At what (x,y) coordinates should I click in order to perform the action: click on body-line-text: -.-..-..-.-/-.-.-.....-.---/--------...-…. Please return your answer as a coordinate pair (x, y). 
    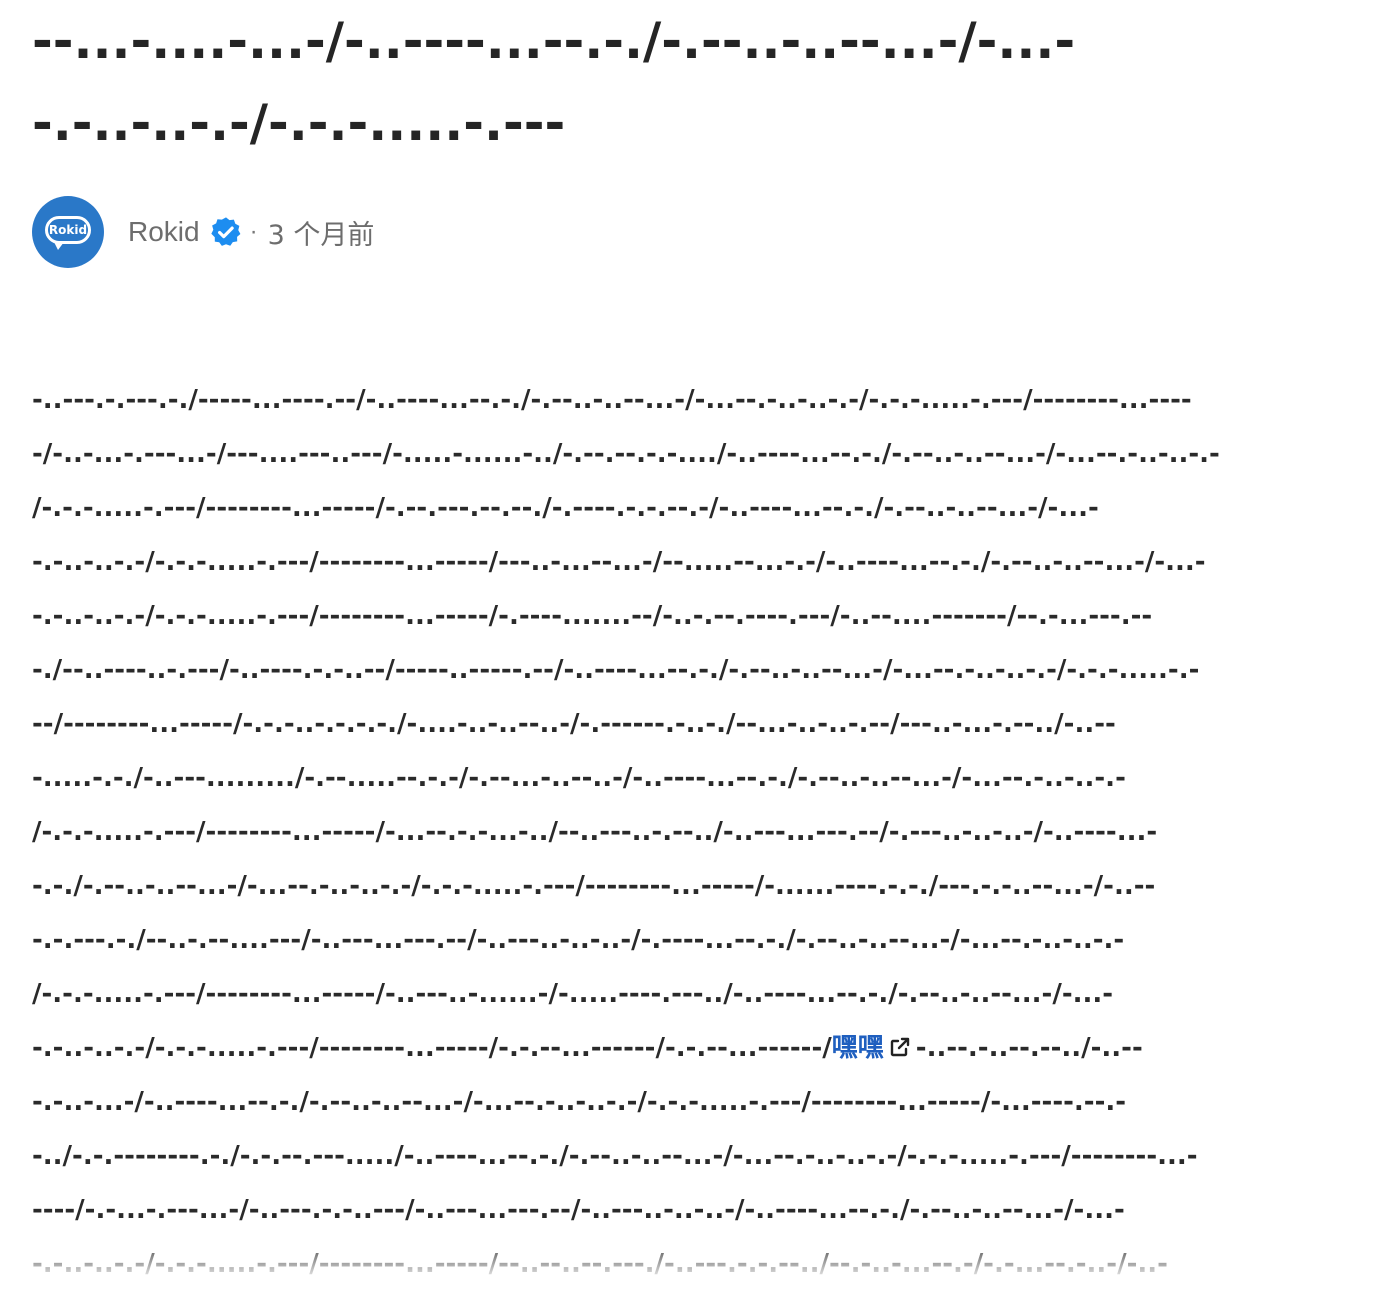
    Looking at the image, I should click on (432, 1048).